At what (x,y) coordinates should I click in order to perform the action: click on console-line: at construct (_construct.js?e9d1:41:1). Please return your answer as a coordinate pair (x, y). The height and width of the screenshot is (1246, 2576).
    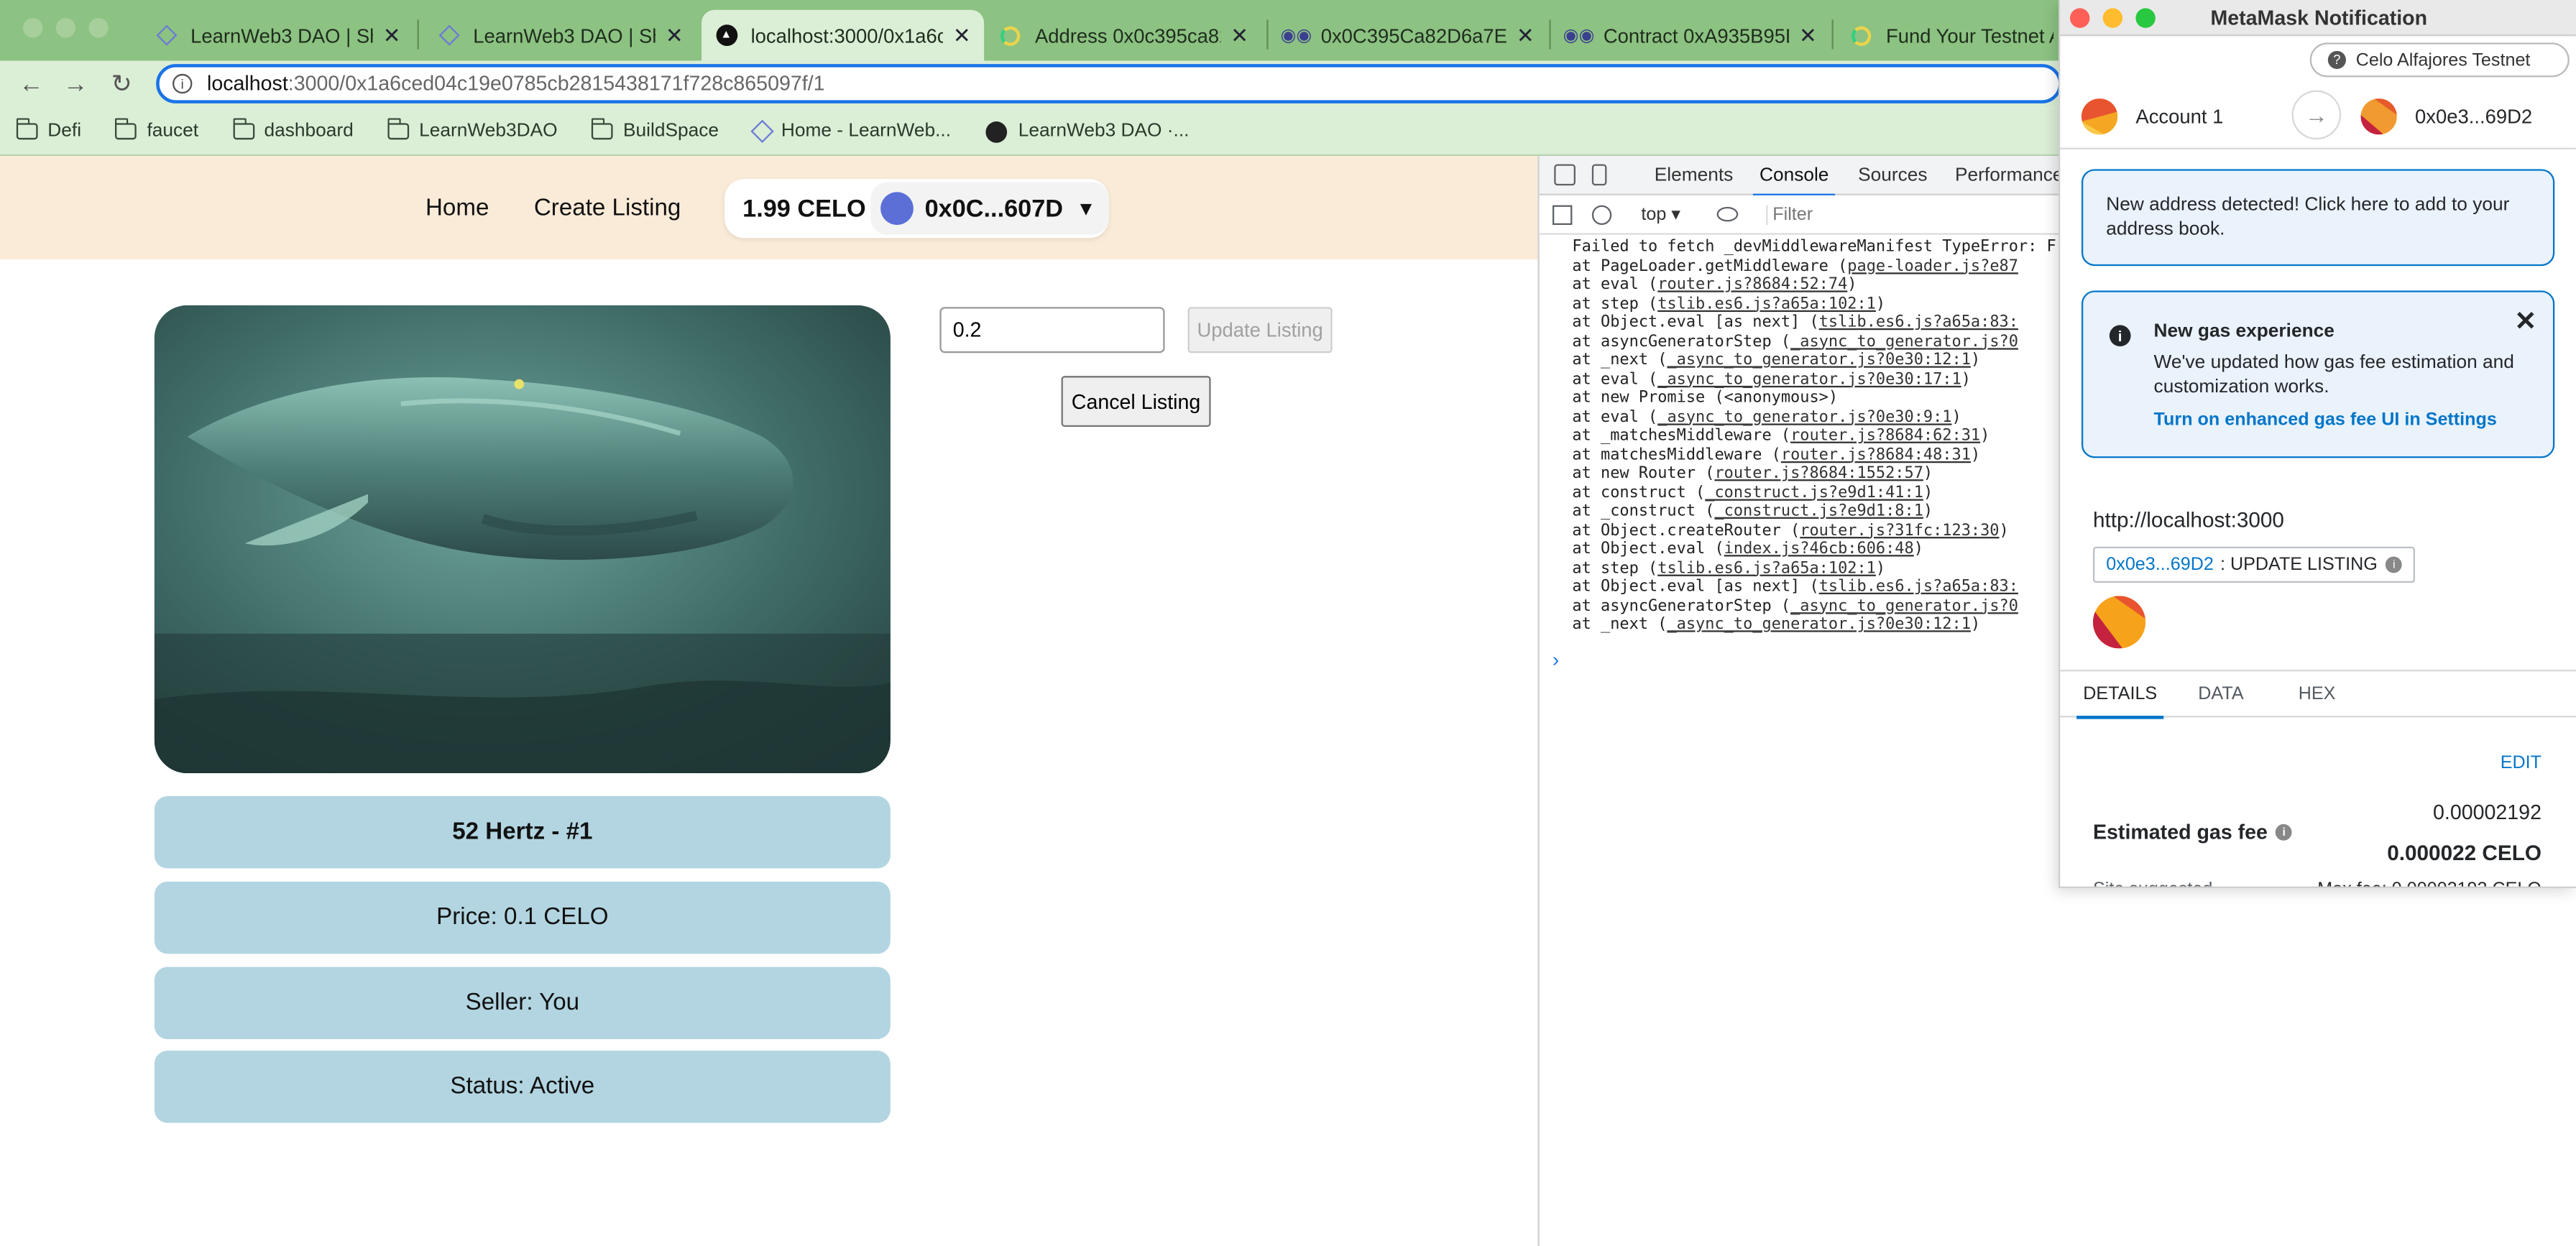
    Looking at the image, I should click on (1752, 492).